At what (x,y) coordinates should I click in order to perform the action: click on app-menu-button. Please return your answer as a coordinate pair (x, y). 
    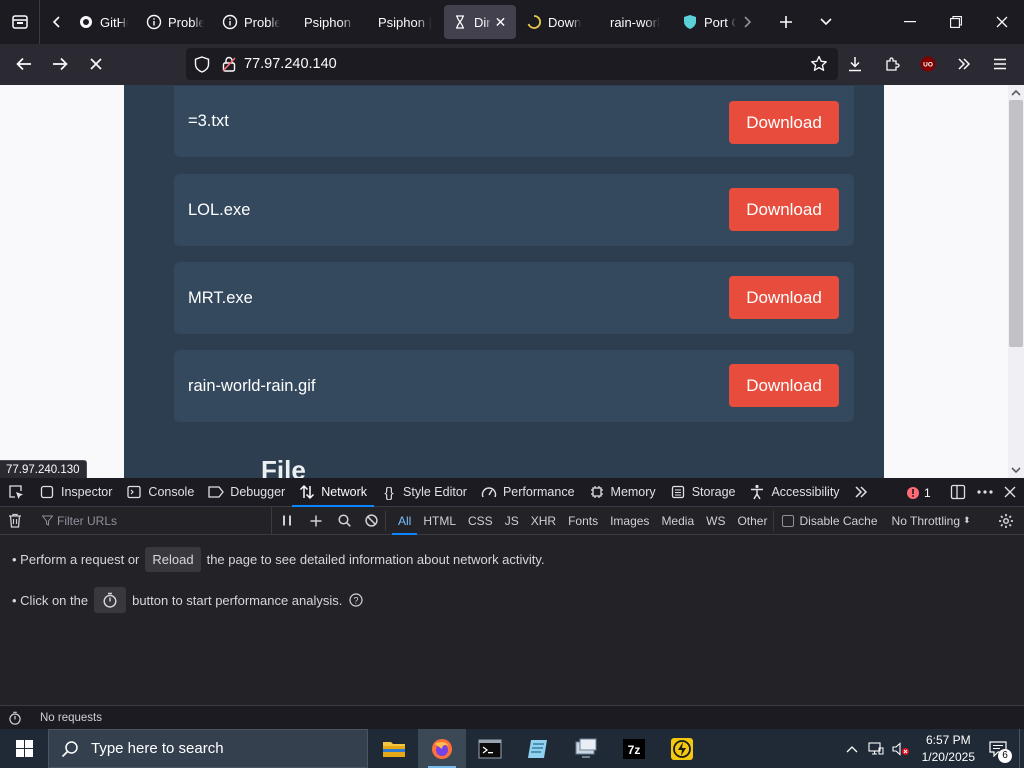
    Looking at the image, I should click on (1000, 64).